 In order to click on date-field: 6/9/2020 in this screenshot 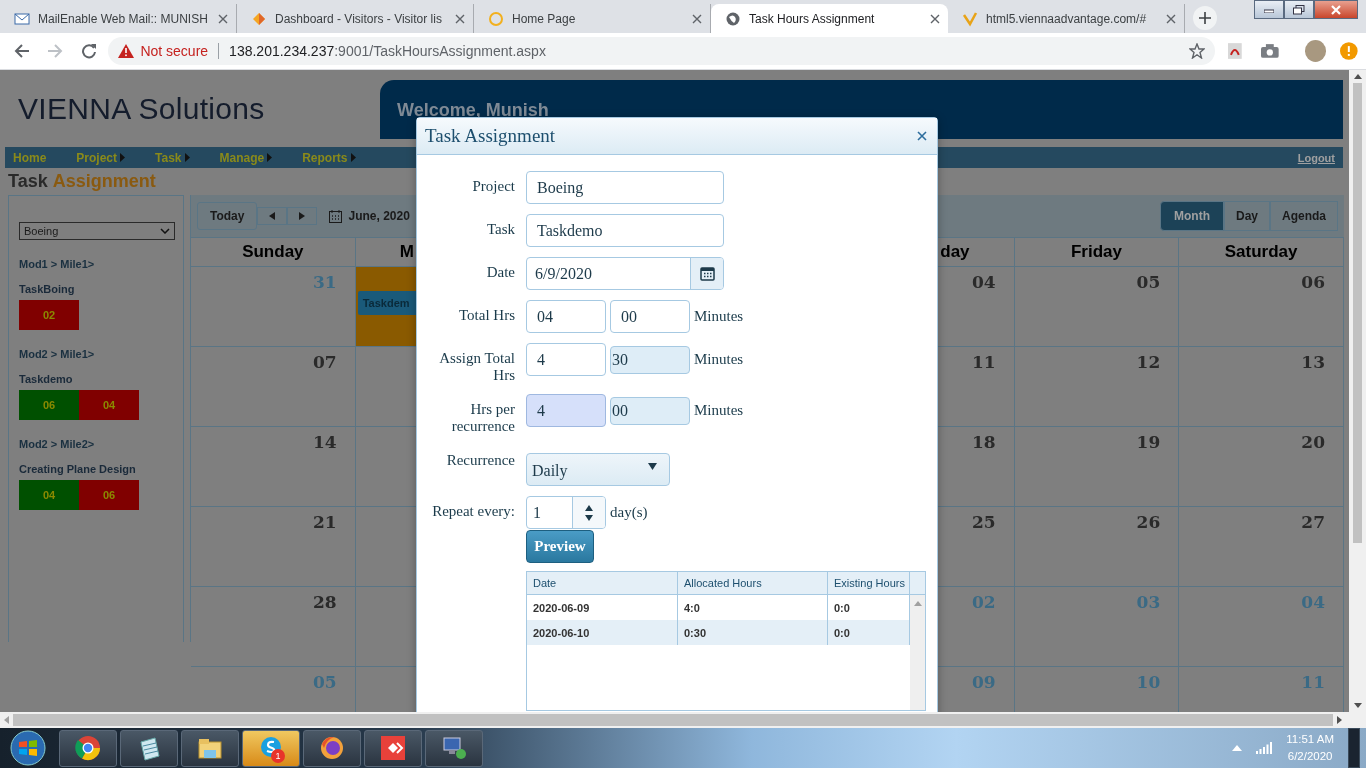, I will do `click(625, 273)`.